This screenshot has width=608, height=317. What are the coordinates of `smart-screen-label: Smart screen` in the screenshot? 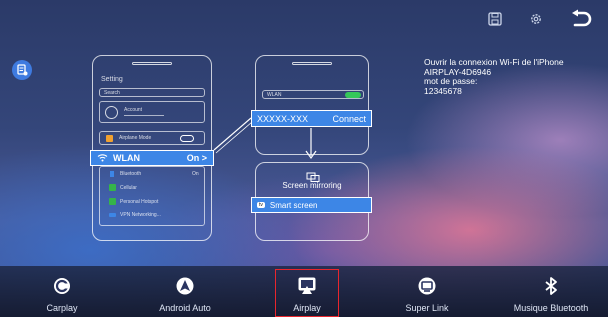 It's located at (293, 205).